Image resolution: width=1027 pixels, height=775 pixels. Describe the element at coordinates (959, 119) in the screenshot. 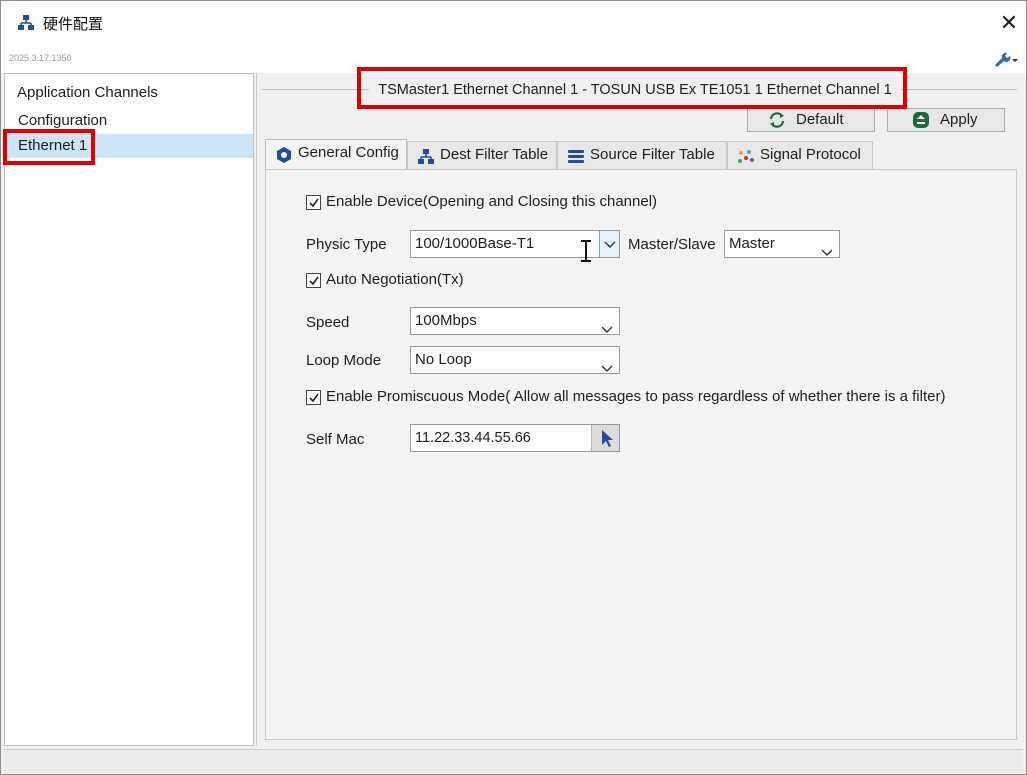

I see `apply-label: Apply` at that location.